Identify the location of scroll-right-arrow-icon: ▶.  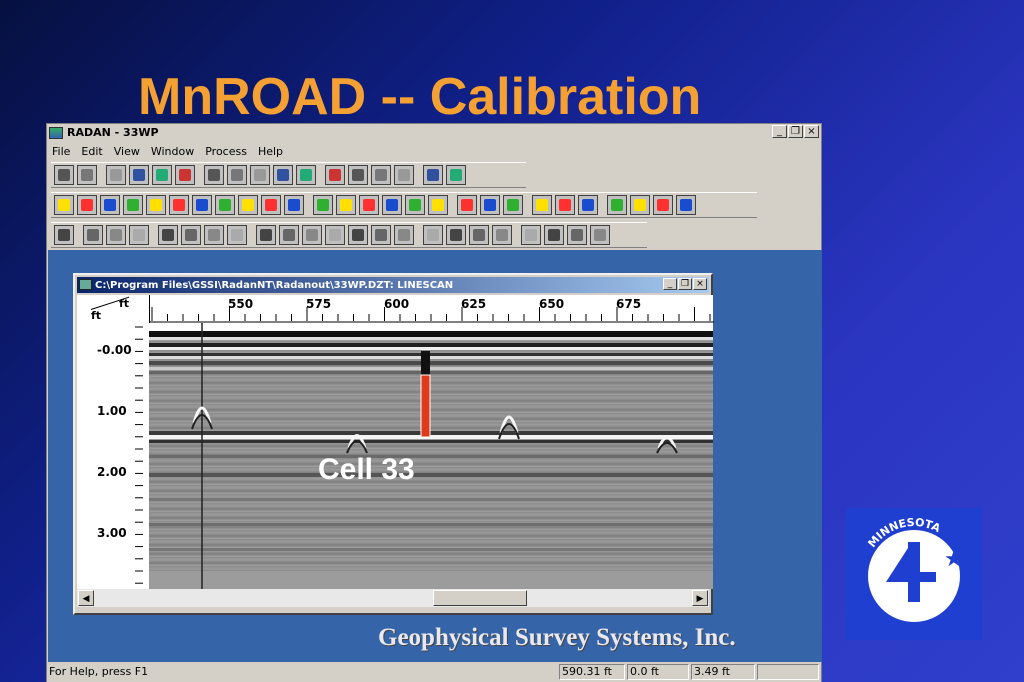
(700, 598).